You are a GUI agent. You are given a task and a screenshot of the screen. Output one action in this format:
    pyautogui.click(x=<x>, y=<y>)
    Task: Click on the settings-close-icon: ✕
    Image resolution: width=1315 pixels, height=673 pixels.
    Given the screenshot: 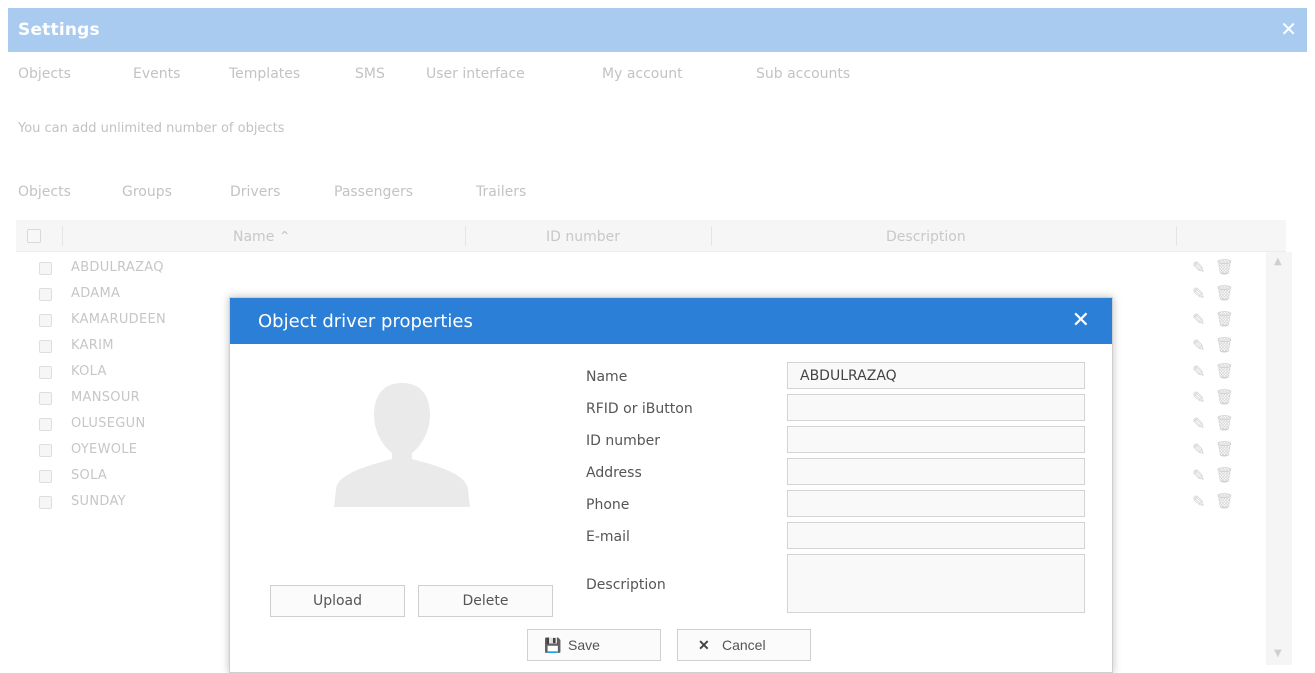 What is the action you would take?
    pyautogui.click(x=1288, y=29)
    